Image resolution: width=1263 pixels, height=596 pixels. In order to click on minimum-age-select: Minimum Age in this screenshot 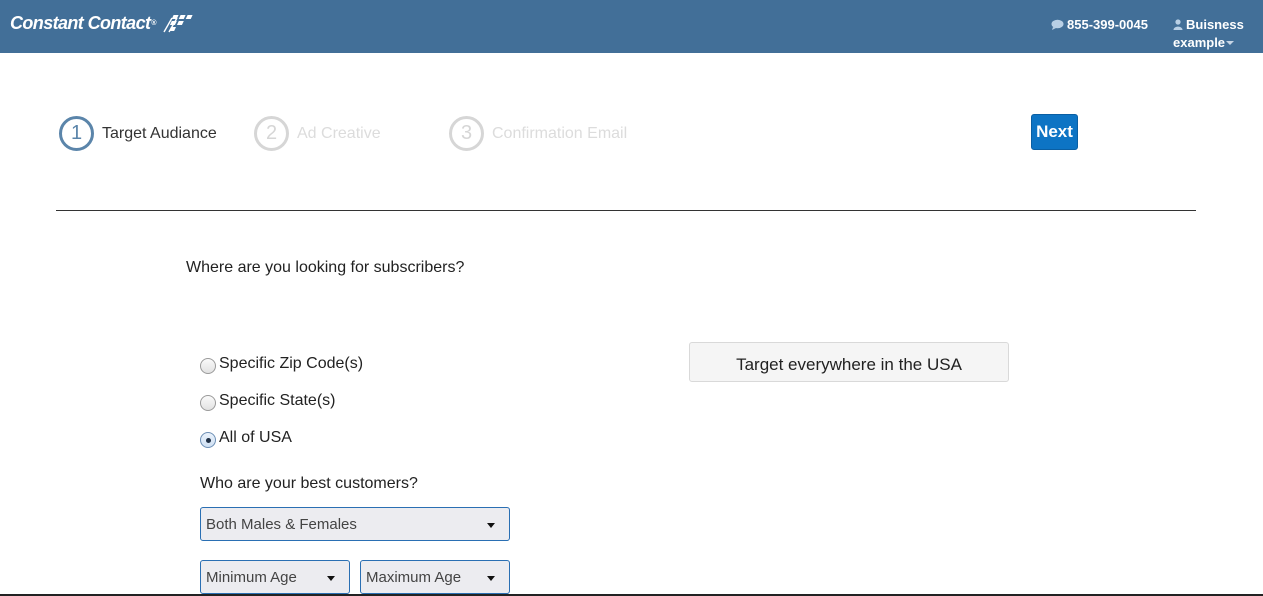, I will do `click(275, 577)`.